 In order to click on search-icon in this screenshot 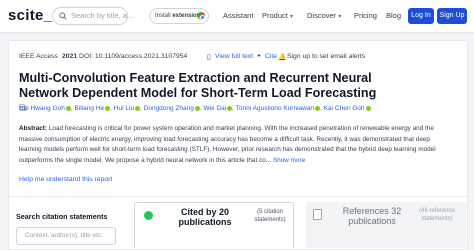, I will do `click(63, 16)`.